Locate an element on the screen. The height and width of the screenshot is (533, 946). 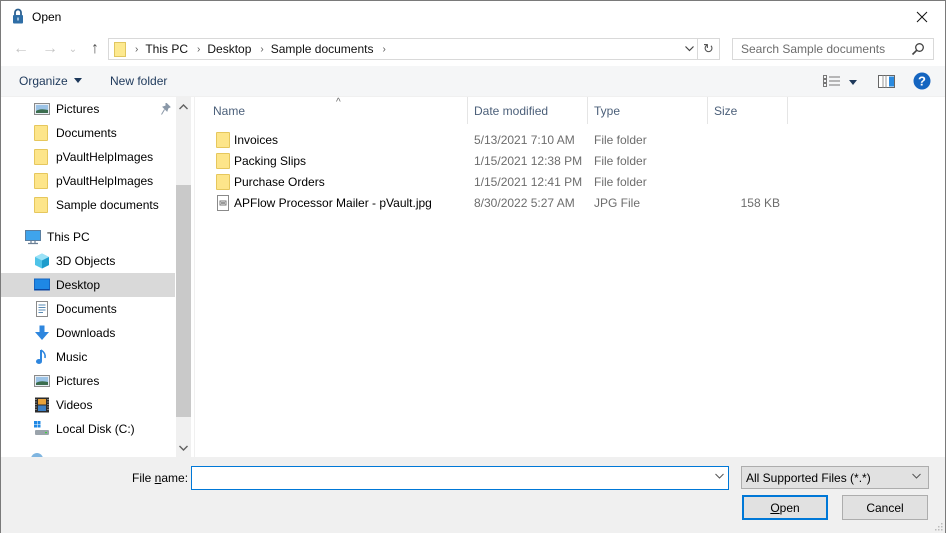
refresh-icon: ↻ is located at coordinates (708, 48).